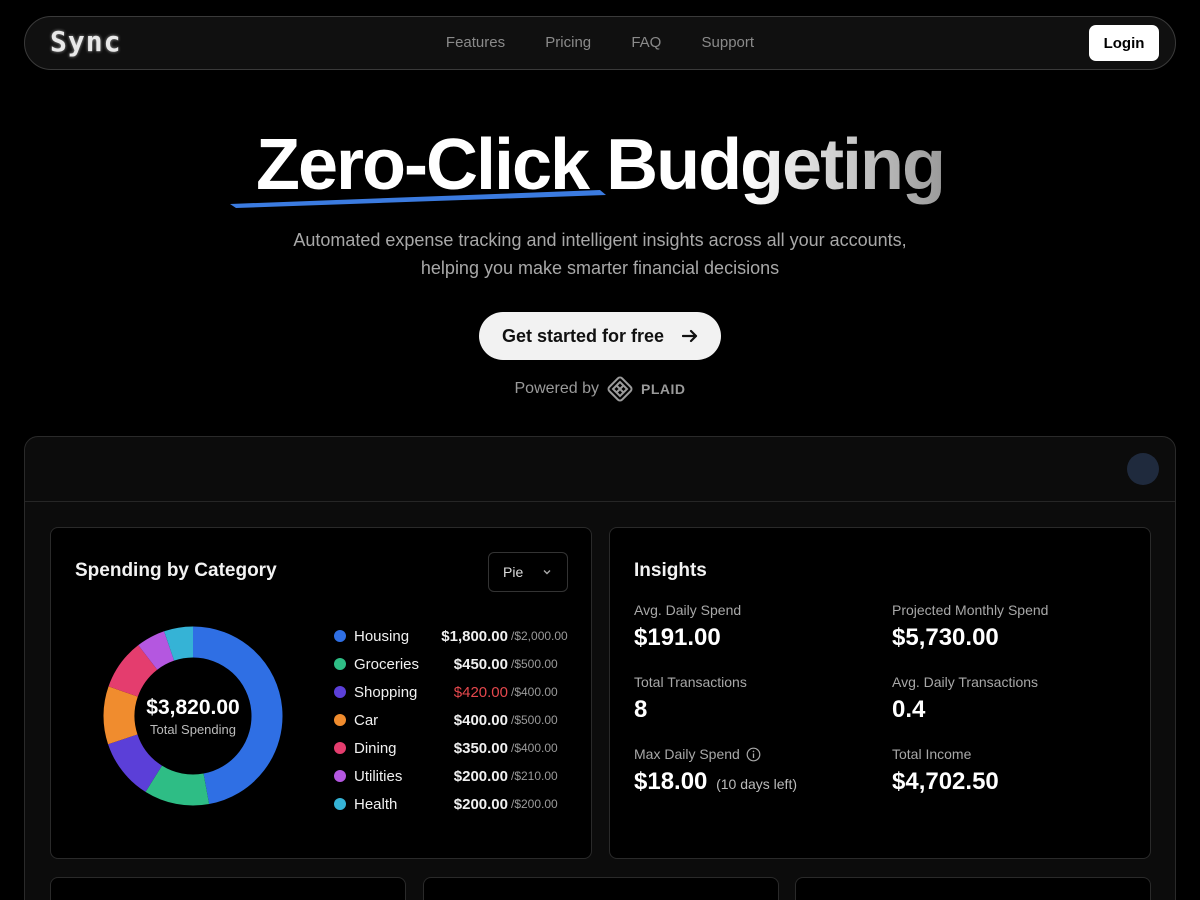 This screenshot has height=900, width=1200. I want to click on arrow-right-icon, so click(690, 336).